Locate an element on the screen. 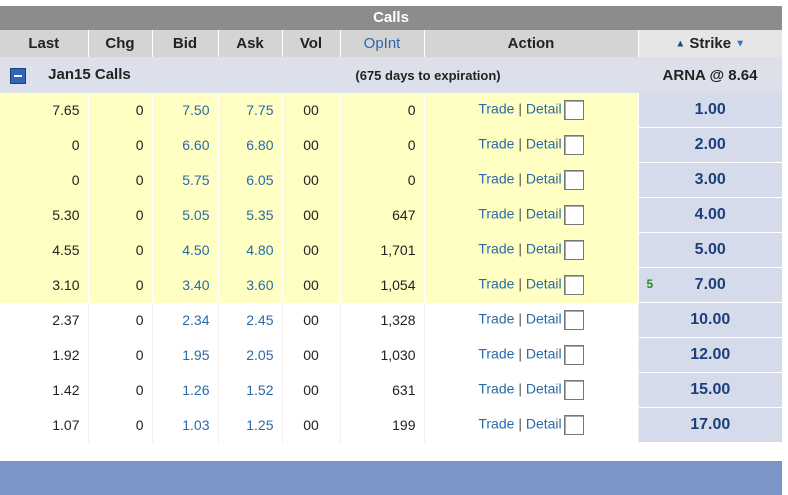 The width and height of the screenshot is (788, 495). strike-price-cell: 5 7.00 is located at coordinates (710, 285).